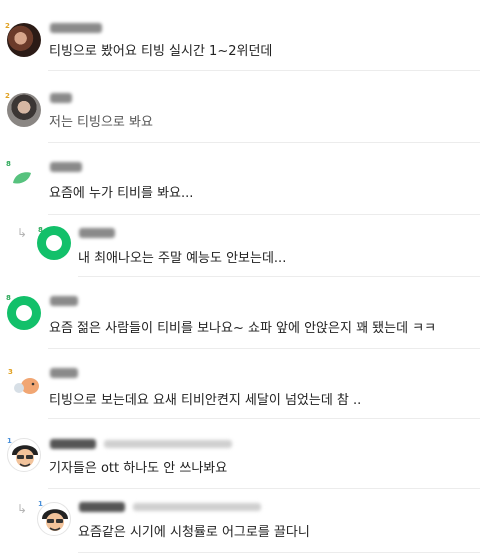 This screenshot has width=480, height=554. Describe the element at coordinates (240, 383) in the screenshot. I see `comment-item: 3 티빙으로 보는데요 요새 티비안켠지 세달이 넘었는데 참 ..` at that location.